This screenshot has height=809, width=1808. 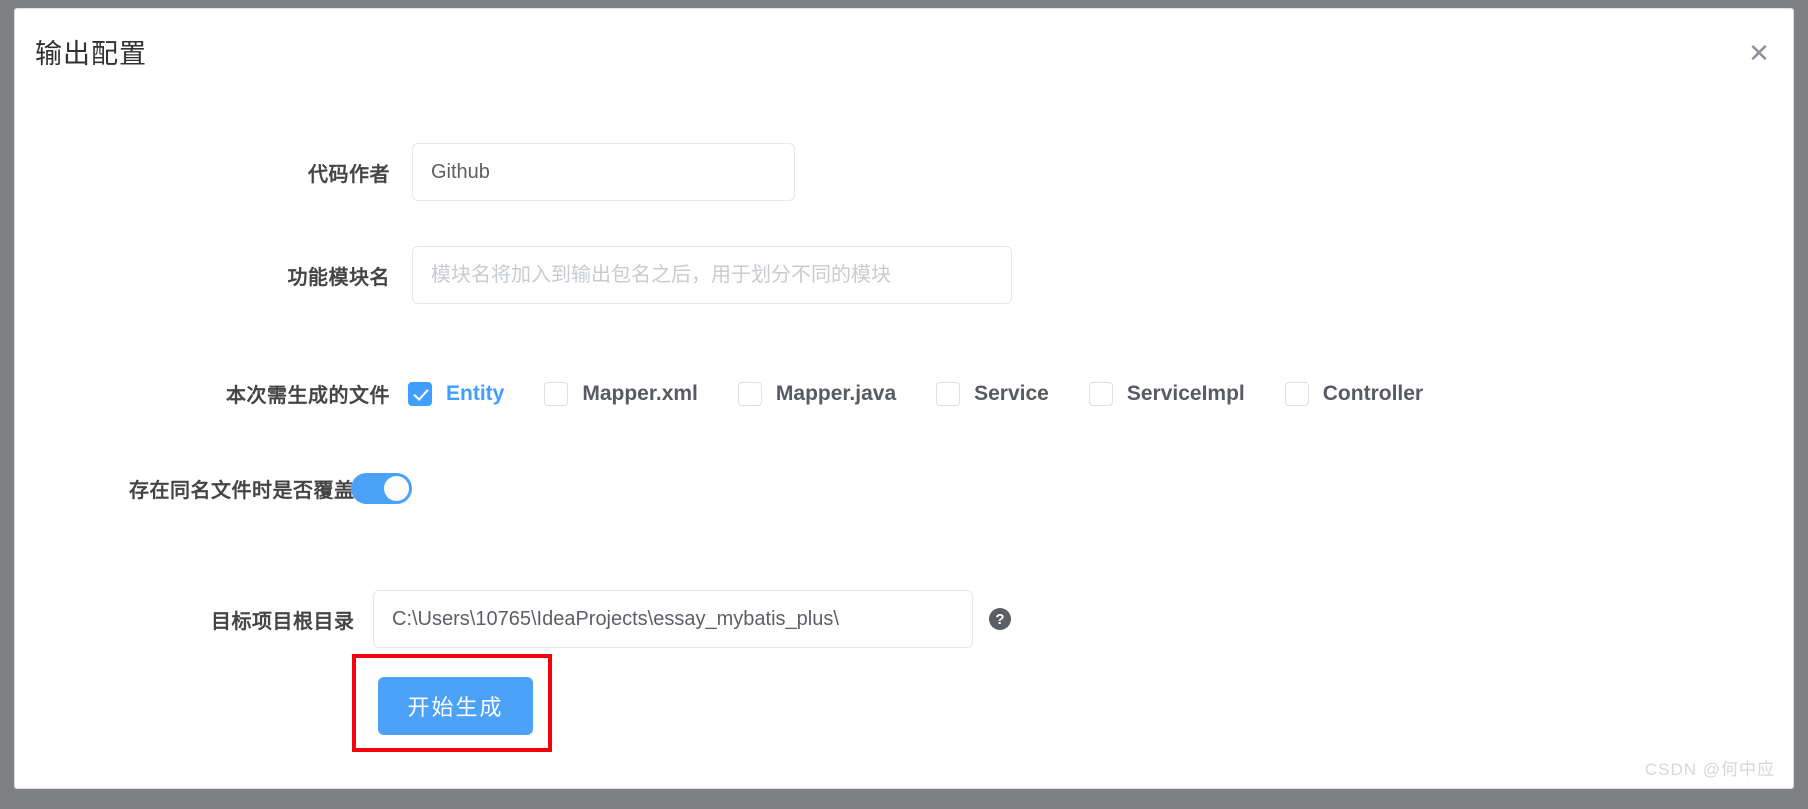 What do you see at coordinates (712, 275) in the screenshot?
I see `module-input` at bounding box center [712, 275].